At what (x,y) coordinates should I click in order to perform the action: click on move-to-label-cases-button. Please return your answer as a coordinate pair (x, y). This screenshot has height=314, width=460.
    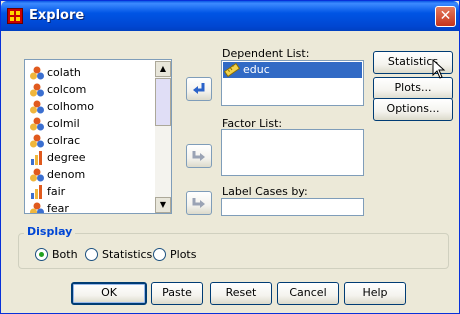
    Looking at the image, I should click on (199, 203).